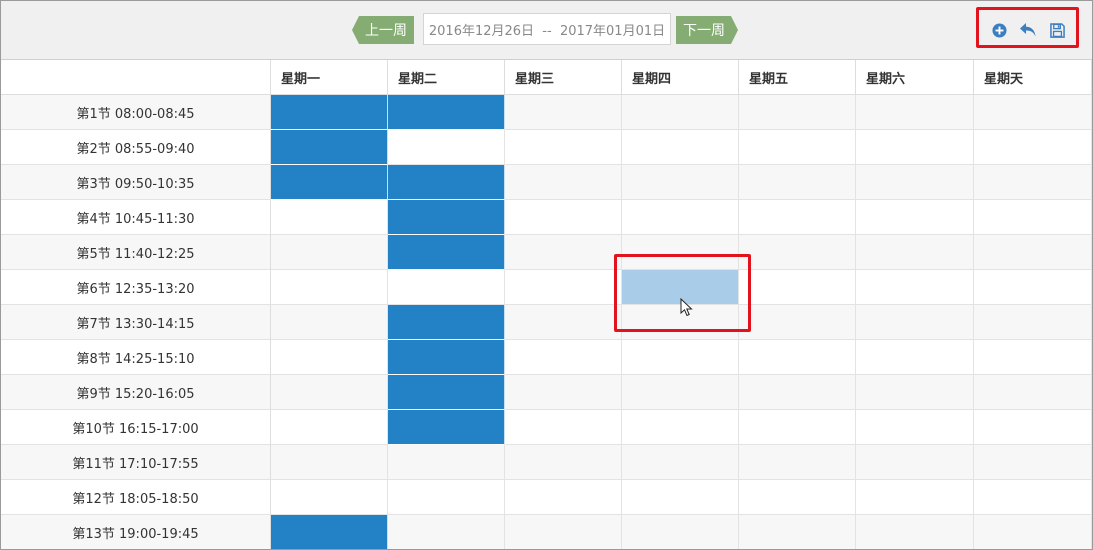 The height and width of the screenshot is (550, 1093). I want to click on next-week-button: 下一周, so click(707, 30).